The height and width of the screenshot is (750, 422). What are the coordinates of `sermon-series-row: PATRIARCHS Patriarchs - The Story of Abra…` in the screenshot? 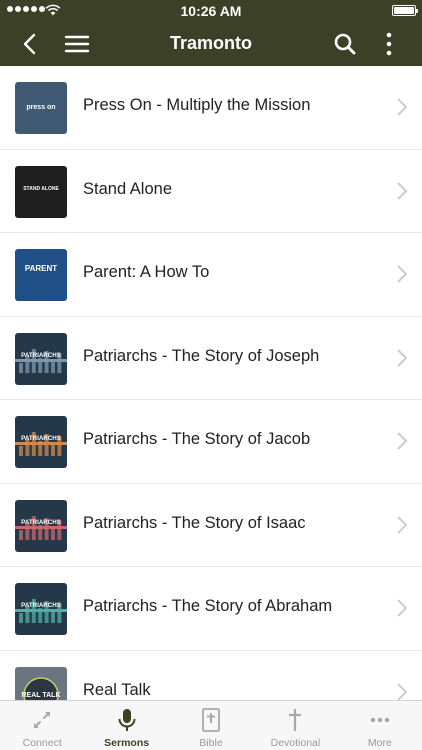 It's located at (211, 609).